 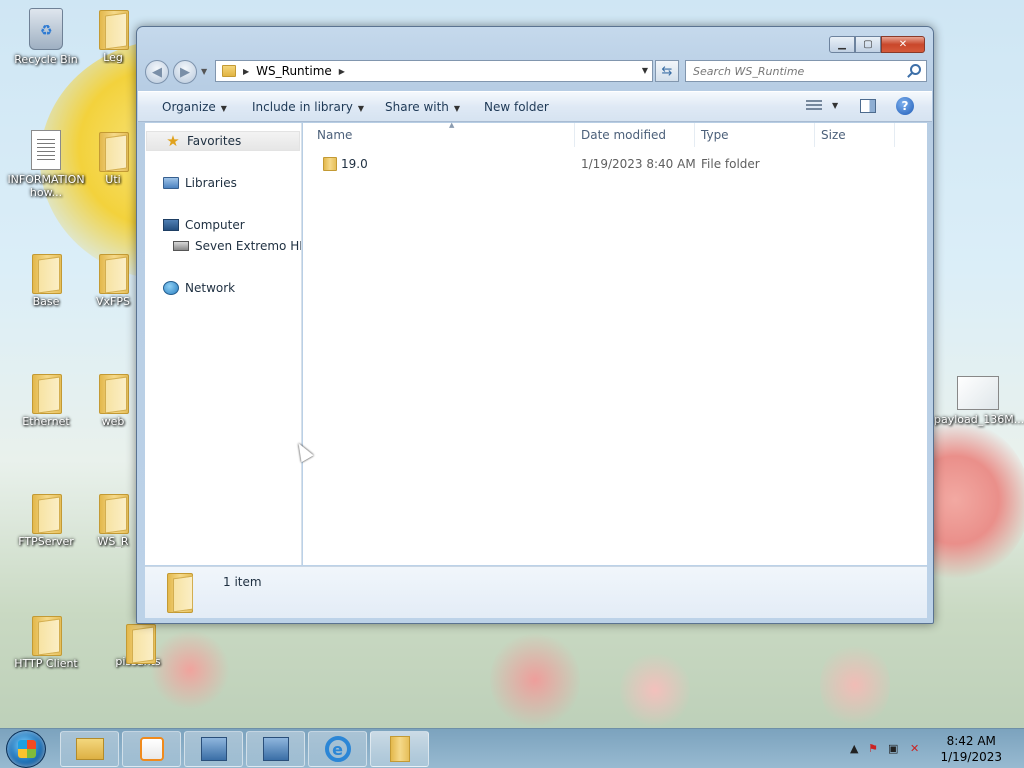 What do you see at coordinates (190, 288) in the screenshot?
I see `nav-item-network: Network` at bounding box center [190, 288].